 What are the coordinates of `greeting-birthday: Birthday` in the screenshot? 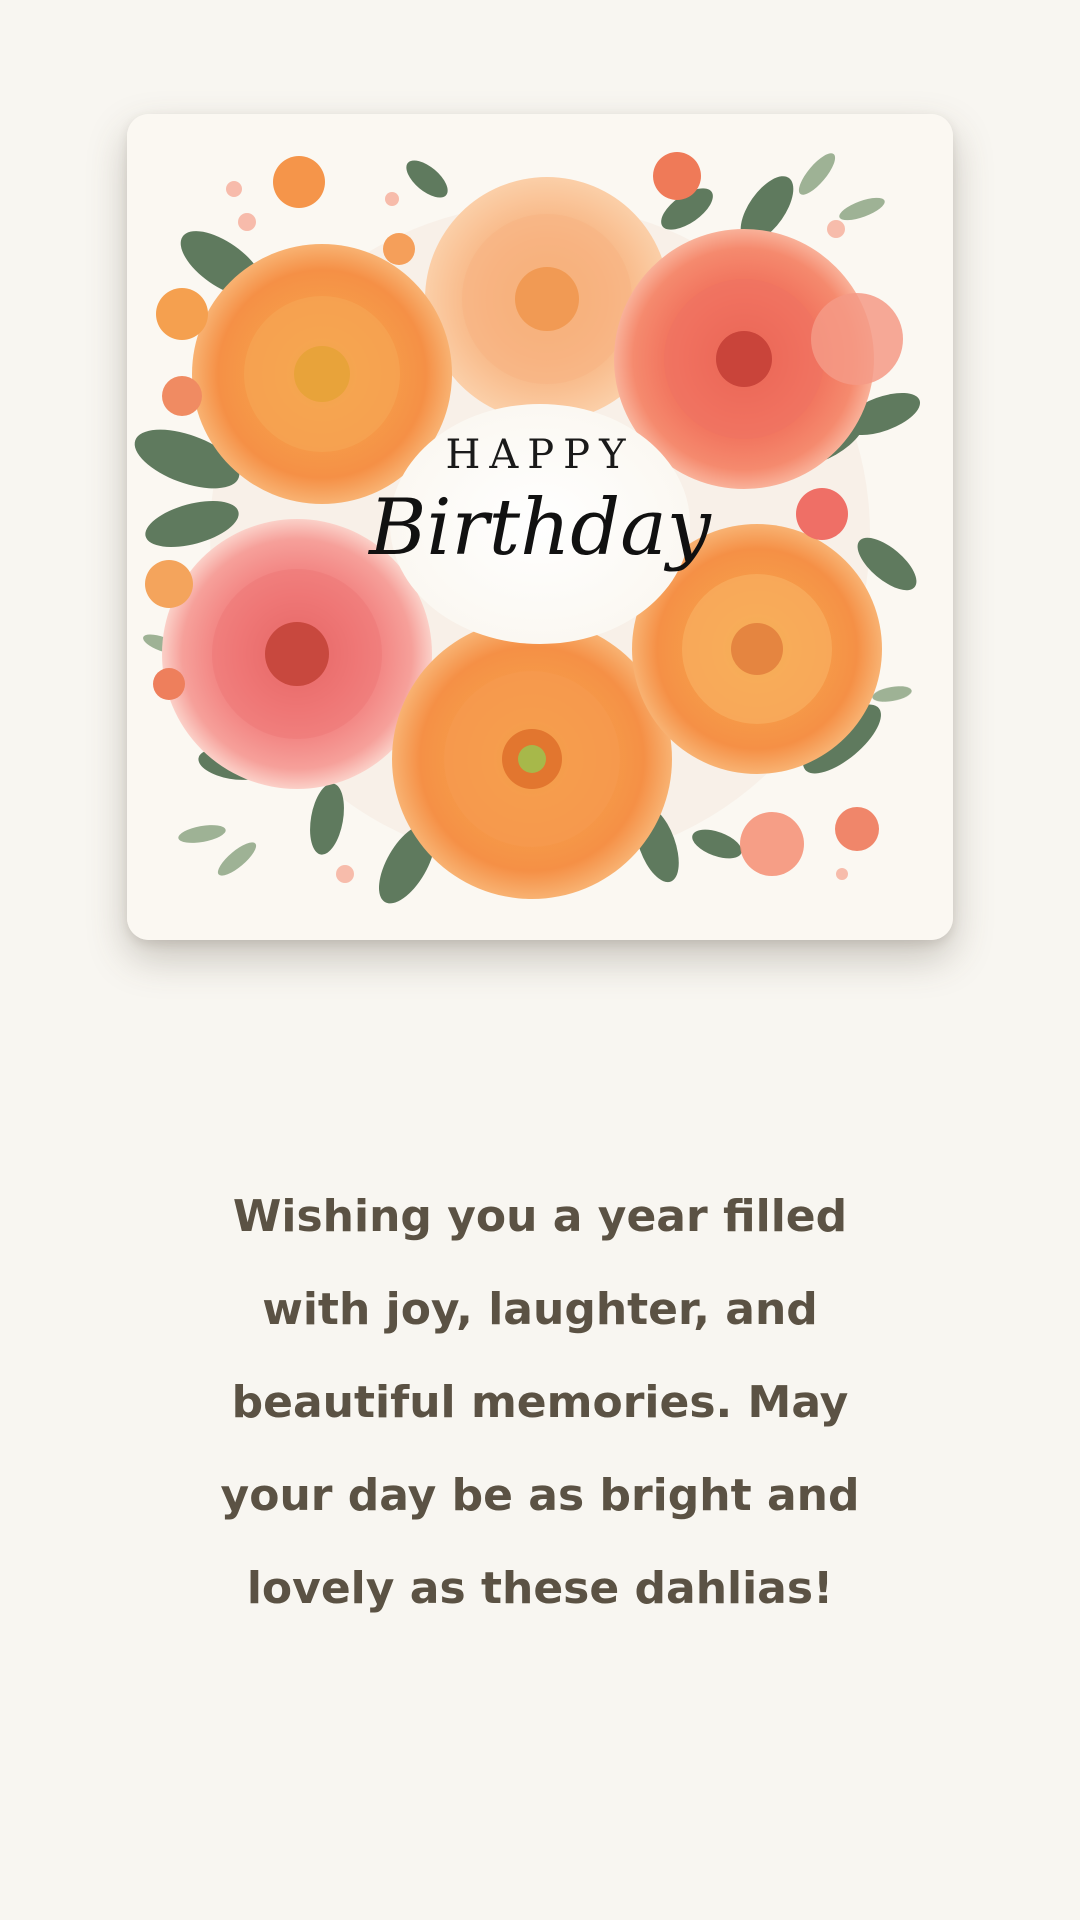 It's located at (539, 528).